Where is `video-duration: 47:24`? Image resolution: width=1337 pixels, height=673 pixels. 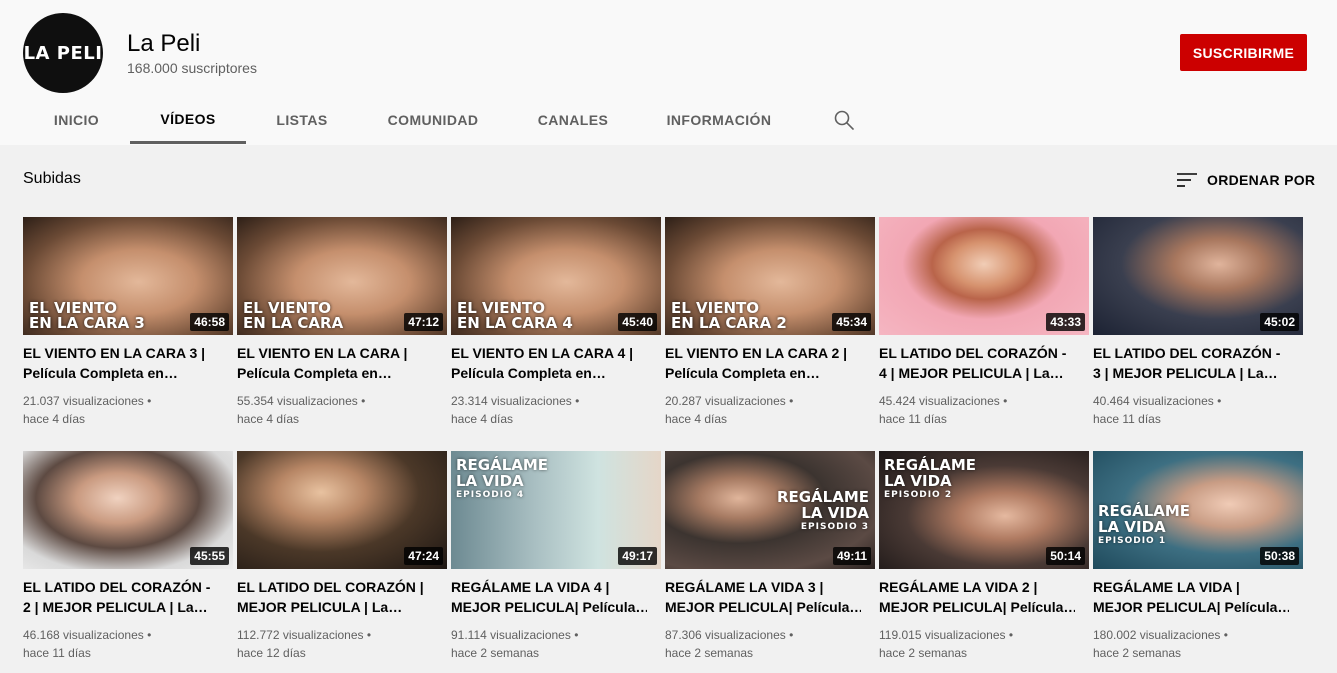 video-duration: 47:24 is located at coordinates (423, 556).